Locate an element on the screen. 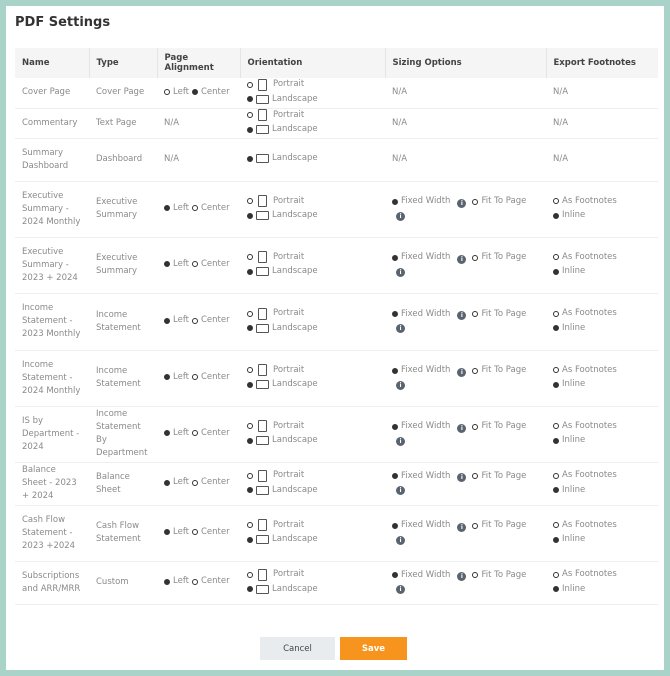  cancel-button: Cancel is located at coordinates (297, 648).